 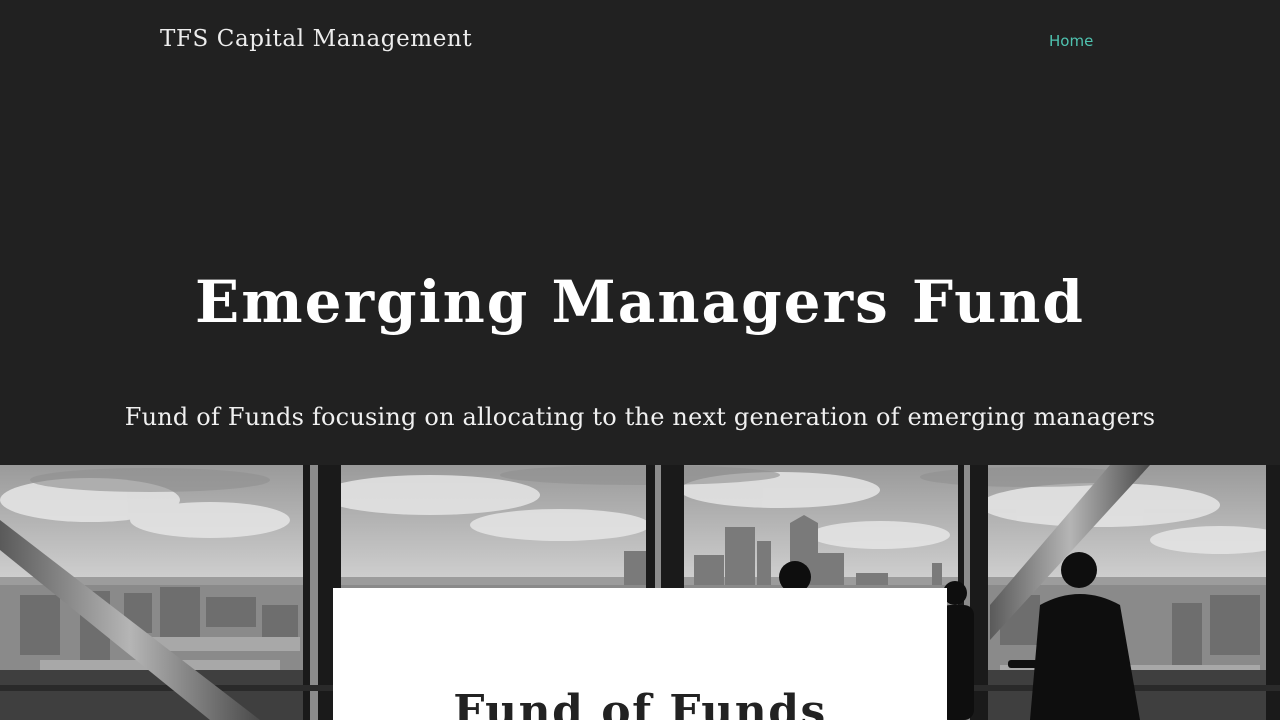 What do you see at coordinates (640, 302) in the screenshot?
I see `hero-title: Emerging Managers Fund` at bounding box center [640, 302].